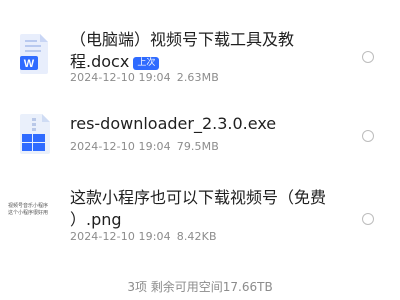  What do you see at coordinates (182, 50) in the screenshot?
I see `file-name: （电脑端）视频号下载工具及教 程.docx 上次` at bounding box center [182, 50].